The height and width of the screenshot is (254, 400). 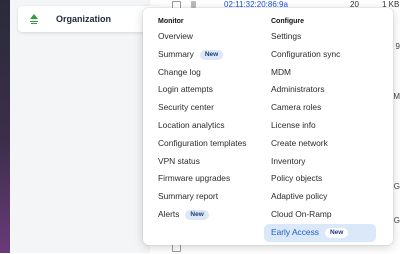 What do you see at coordinates (84, 19) in the screenshot?
I see `sidebar-item-label: Organization` at bounding box center [84, 19].